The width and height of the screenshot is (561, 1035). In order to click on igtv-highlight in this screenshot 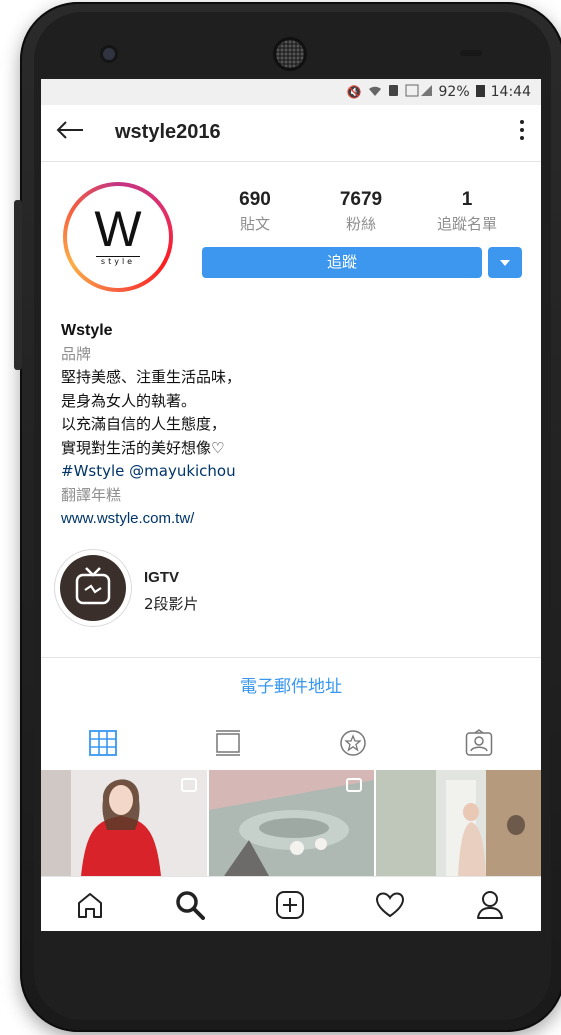, I will do `click(93, 588)`.